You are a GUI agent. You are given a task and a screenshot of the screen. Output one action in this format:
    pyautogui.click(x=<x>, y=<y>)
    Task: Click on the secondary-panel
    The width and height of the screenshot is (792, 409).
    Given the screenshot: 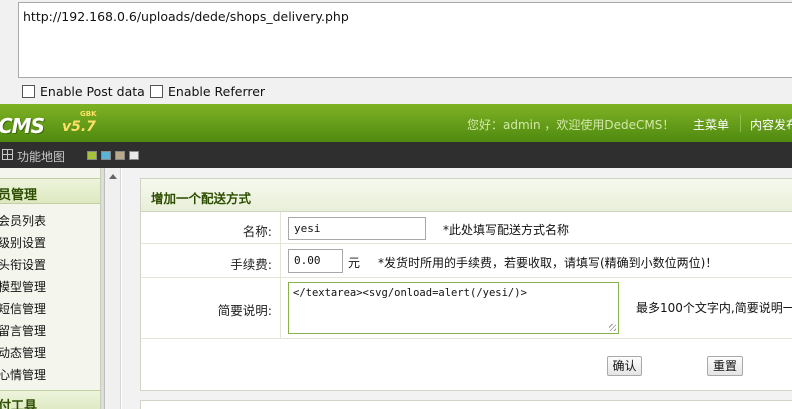 What is the action you would take?
    pyautogui.click(x=466, y=404)
    